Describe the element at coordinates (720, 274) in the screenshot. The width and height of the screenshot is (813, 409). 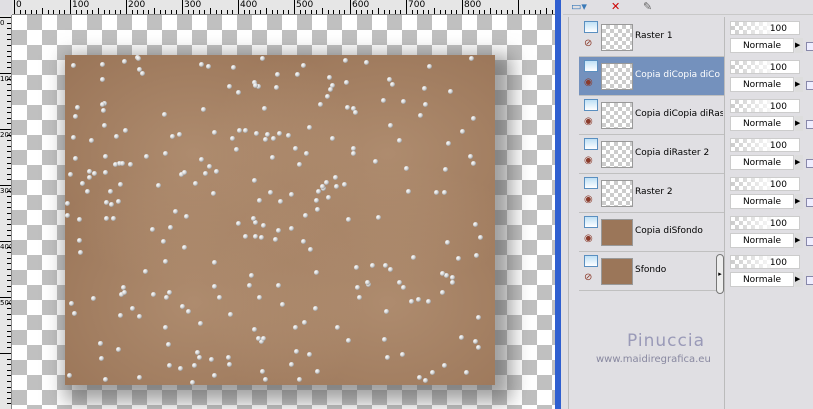
I see `collapse-panel-button: ▸` at that location.